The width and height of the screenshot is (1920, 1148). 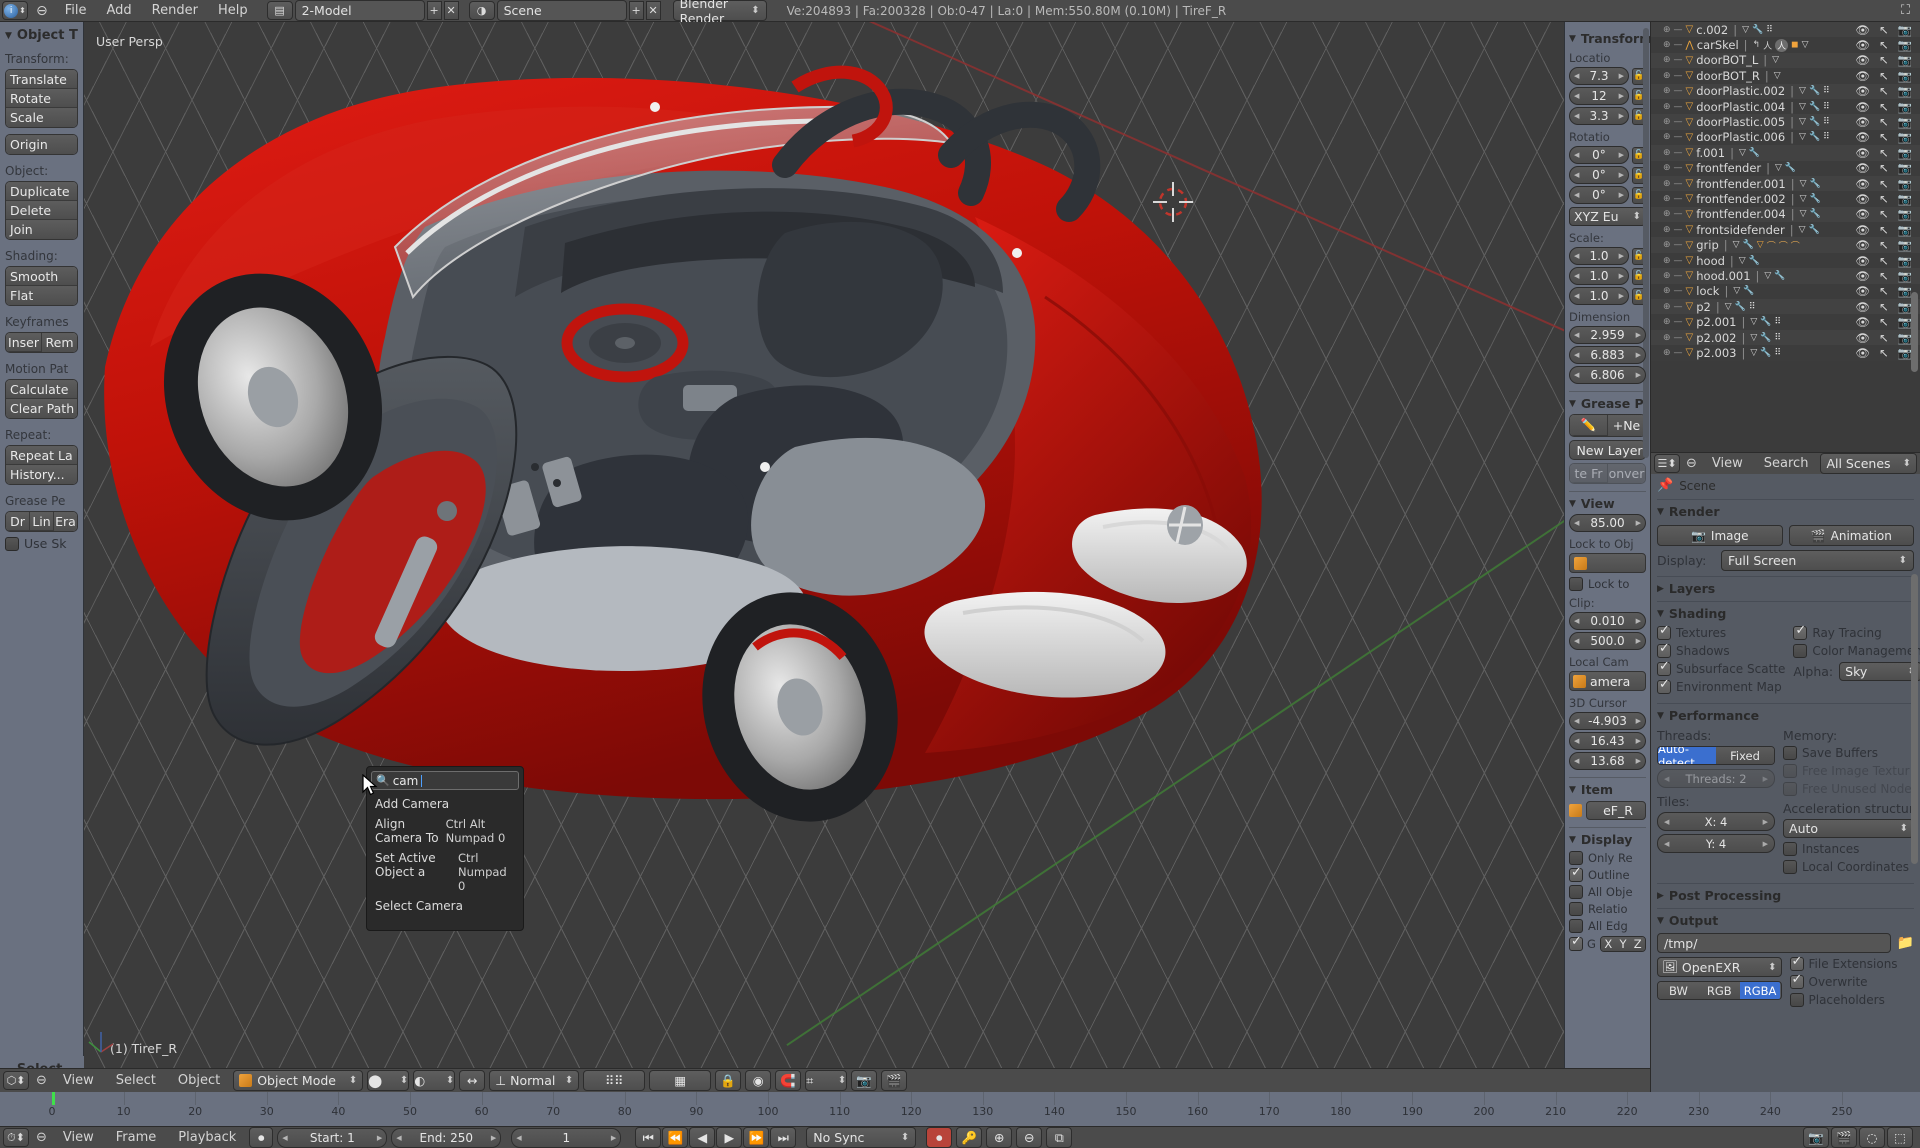 I want to click on outliner-row: ⊕ — ▽ doorBOT_L | ▽ 👁 ↖ 📷, so click(x=1785, y=60).